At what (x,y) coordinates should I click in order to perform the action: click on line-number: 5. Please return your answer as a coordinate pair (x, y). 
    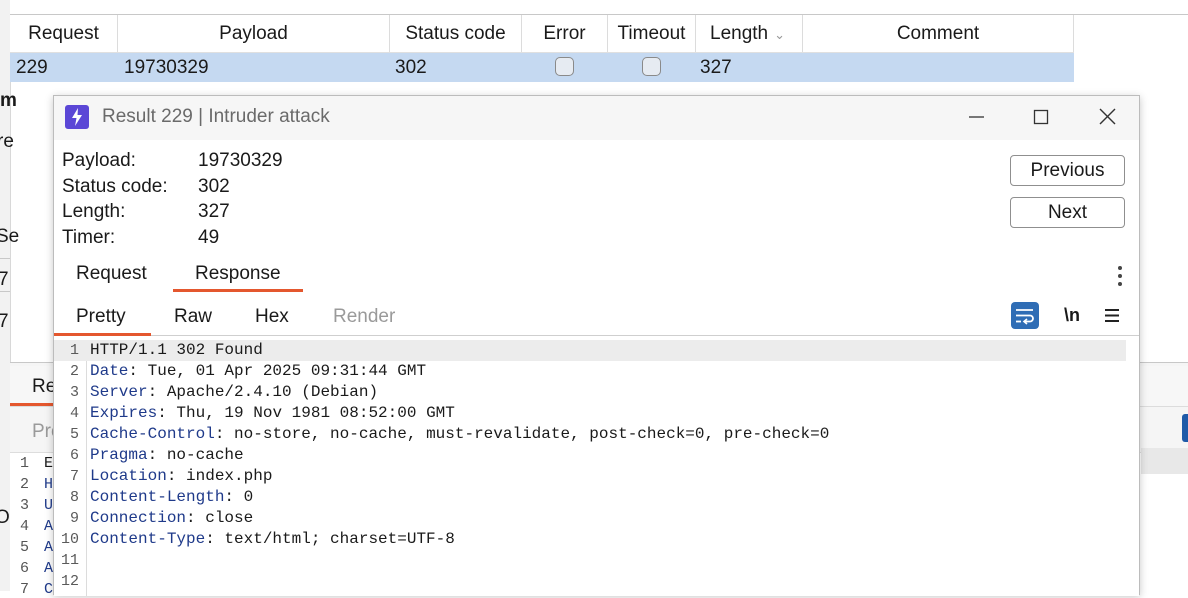
    Looking at the image, I should click on (74, 434).